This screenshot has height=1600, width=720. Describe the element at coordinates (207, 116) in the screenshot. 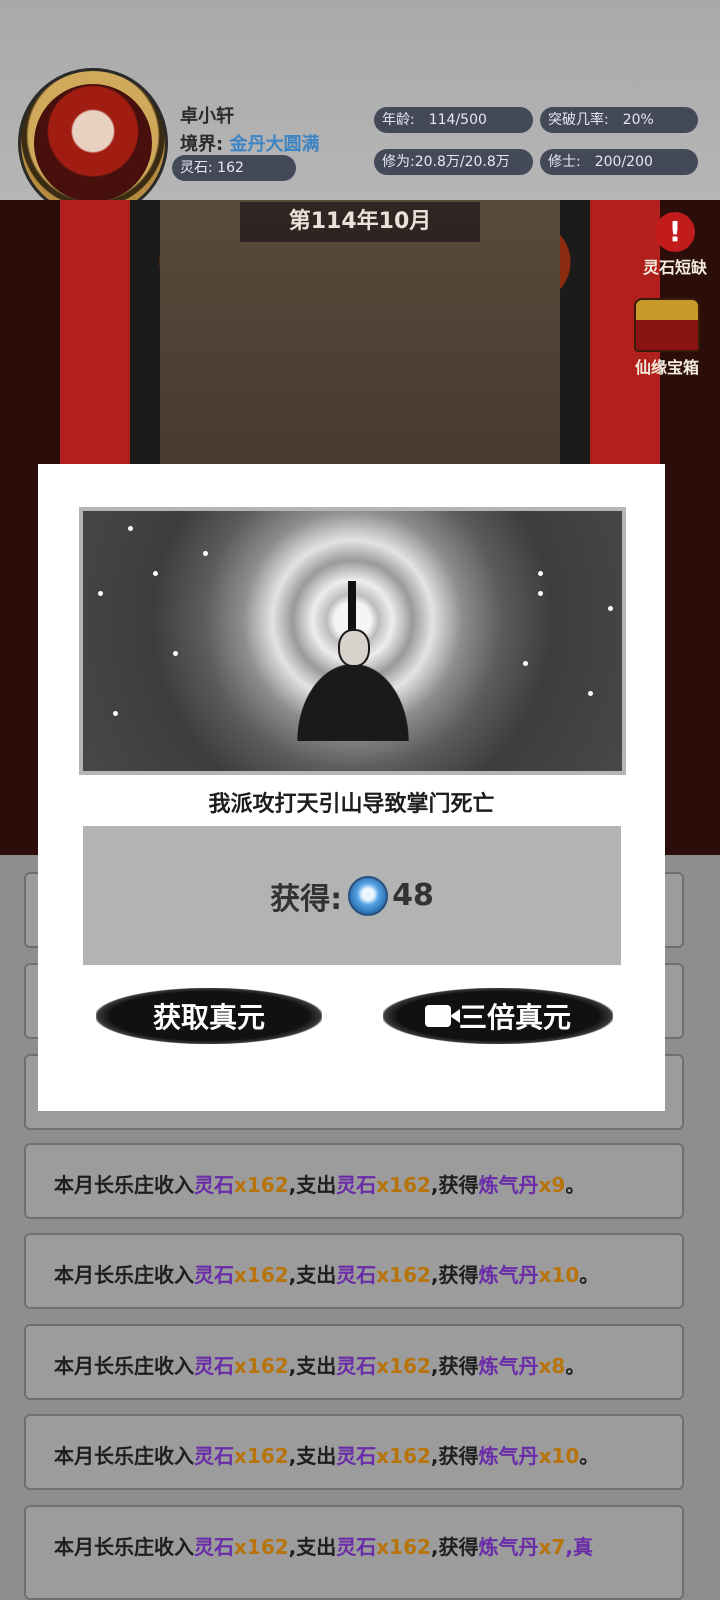

I see `player-name: 卓小轩` at that location.